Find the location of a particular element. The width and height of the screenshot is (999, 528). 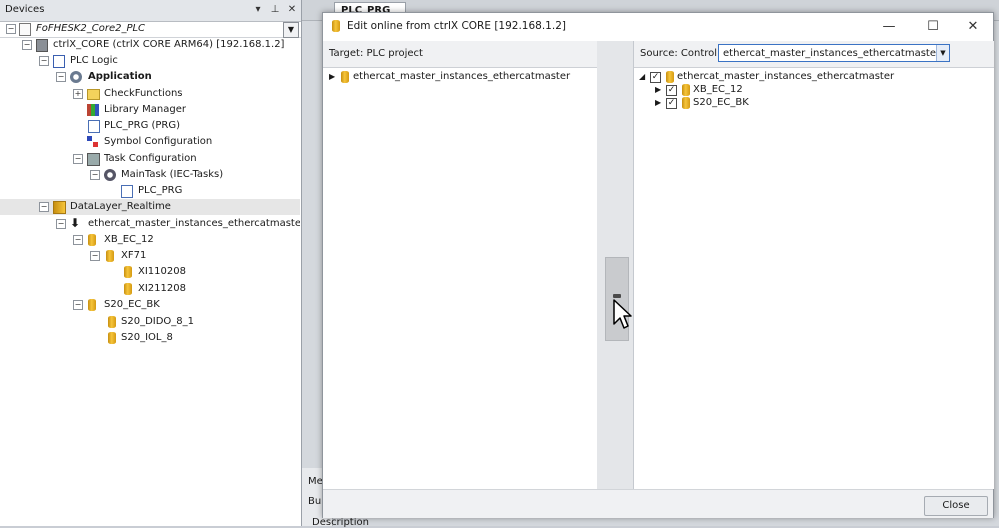

tree-item-checkfunctions: + CheckFunctions is located at coordinates (145, 94).